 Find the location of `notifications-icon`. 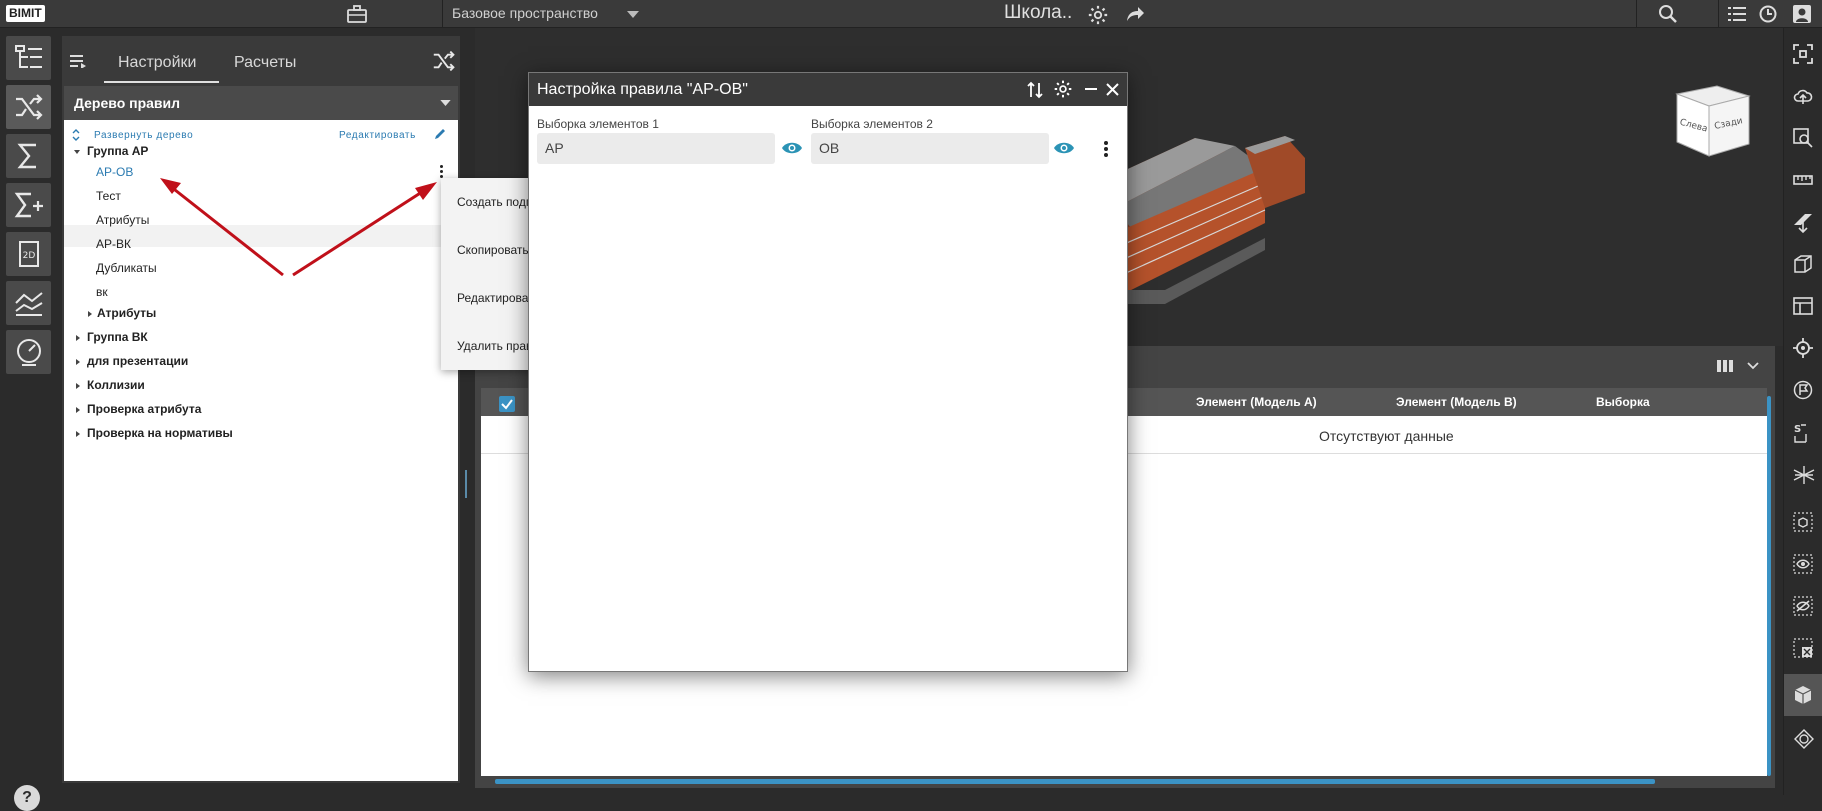

notifications-icon is located at coordinates (1768, 14).